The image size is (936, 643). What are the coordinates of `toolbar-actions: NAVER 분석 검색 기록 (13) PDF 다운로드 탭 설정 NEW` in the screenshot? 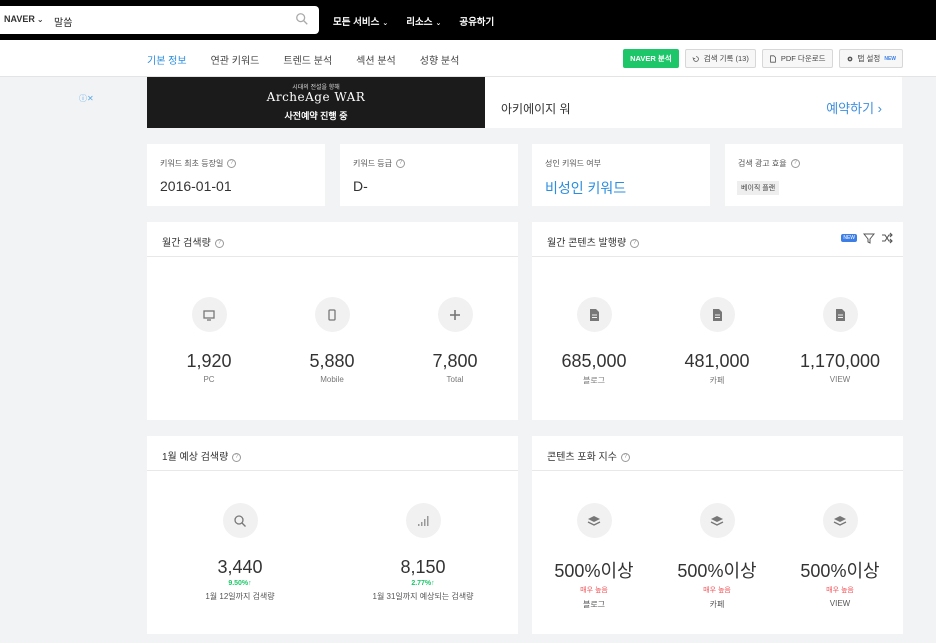 It's located at (763, 58).